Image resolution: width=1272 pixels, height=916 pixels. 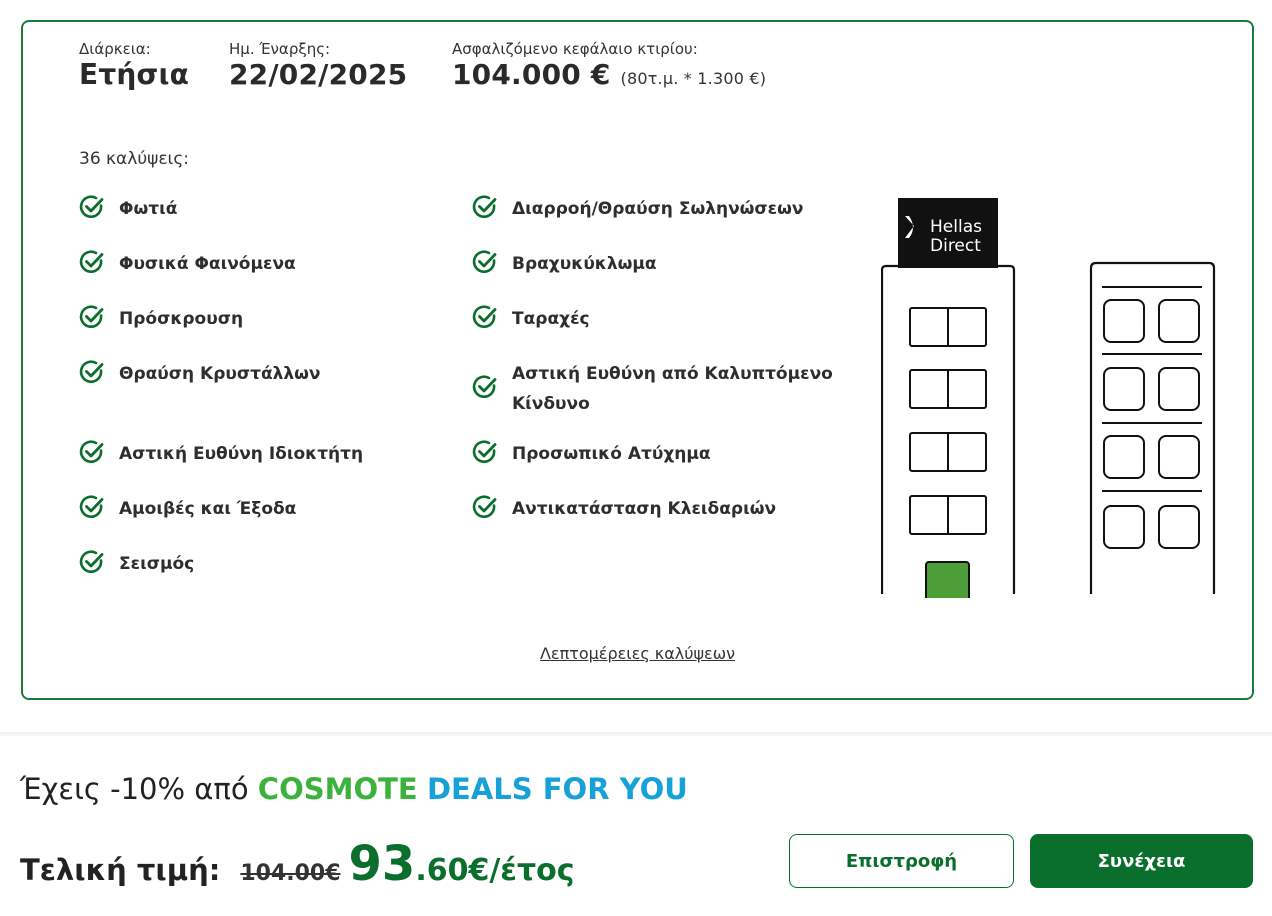 I want to click on coverage-label: Σεισμός, so click(x=157, y=564).